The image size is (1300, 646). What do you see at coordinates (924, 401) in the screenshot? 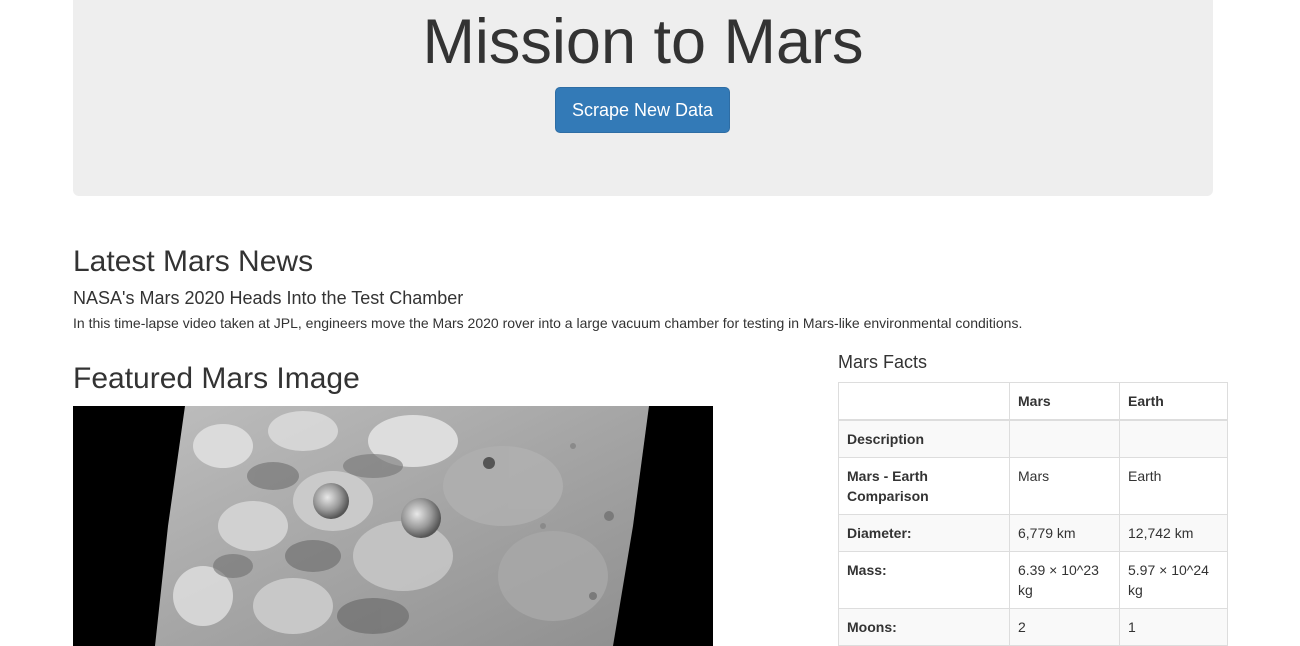
I see `column-header` at bounding box center [924, 401].